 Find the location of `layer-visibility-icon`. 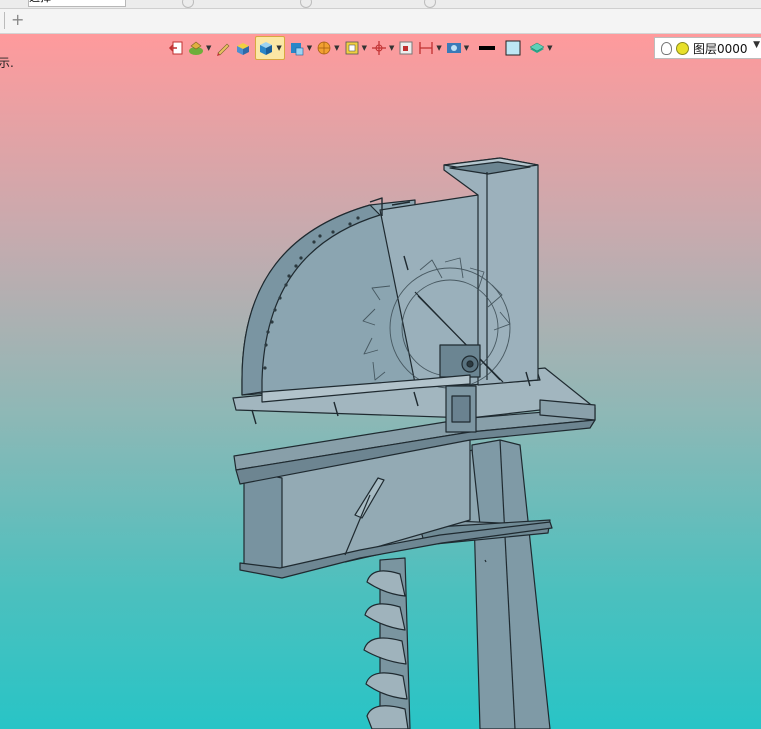

layer-visibility-icon is located at coordinates (682, 48).